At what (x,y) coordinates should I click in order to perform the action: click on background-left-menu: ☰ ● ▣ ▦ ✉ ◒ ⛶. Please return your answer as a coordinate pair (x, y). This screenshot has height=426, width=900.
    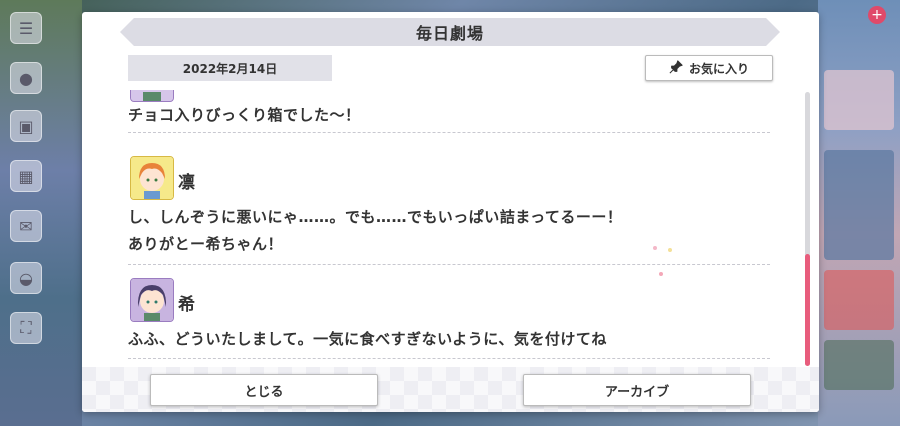
    Looking at the image, I should click on (41, 213).